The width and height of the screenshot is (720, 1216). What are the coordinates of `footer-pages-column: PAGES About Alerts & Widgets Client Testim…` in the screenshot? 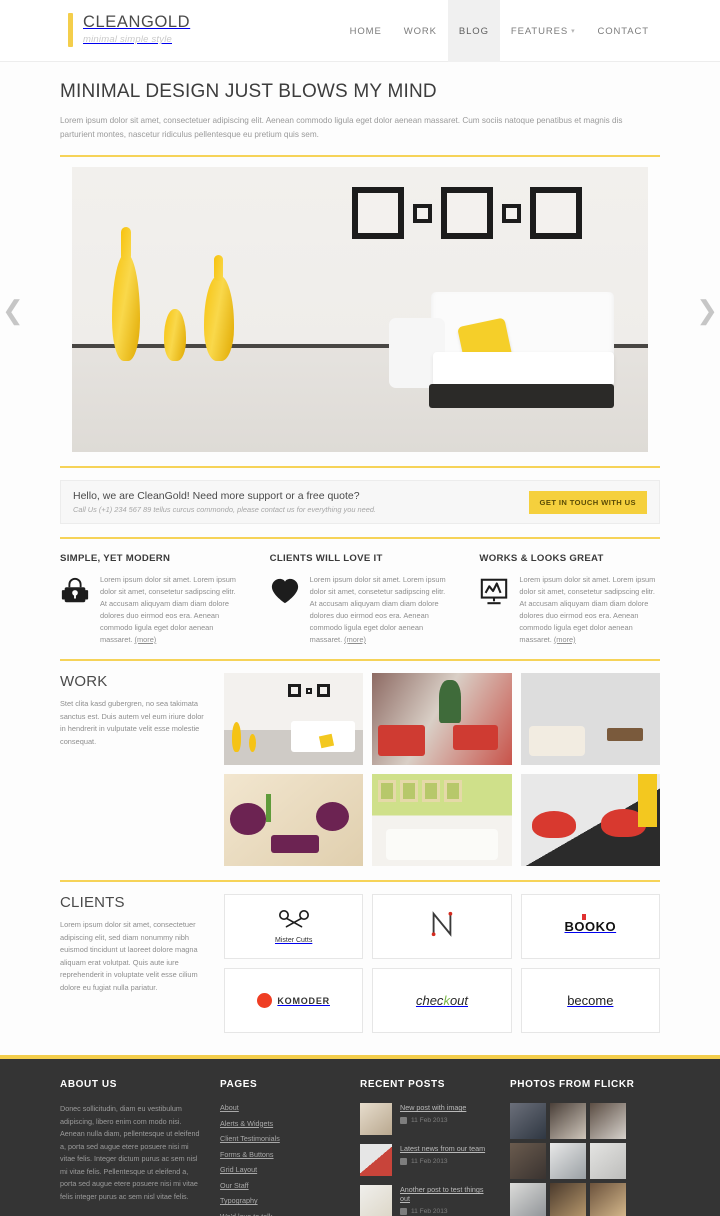 It's located at (290, 1147).